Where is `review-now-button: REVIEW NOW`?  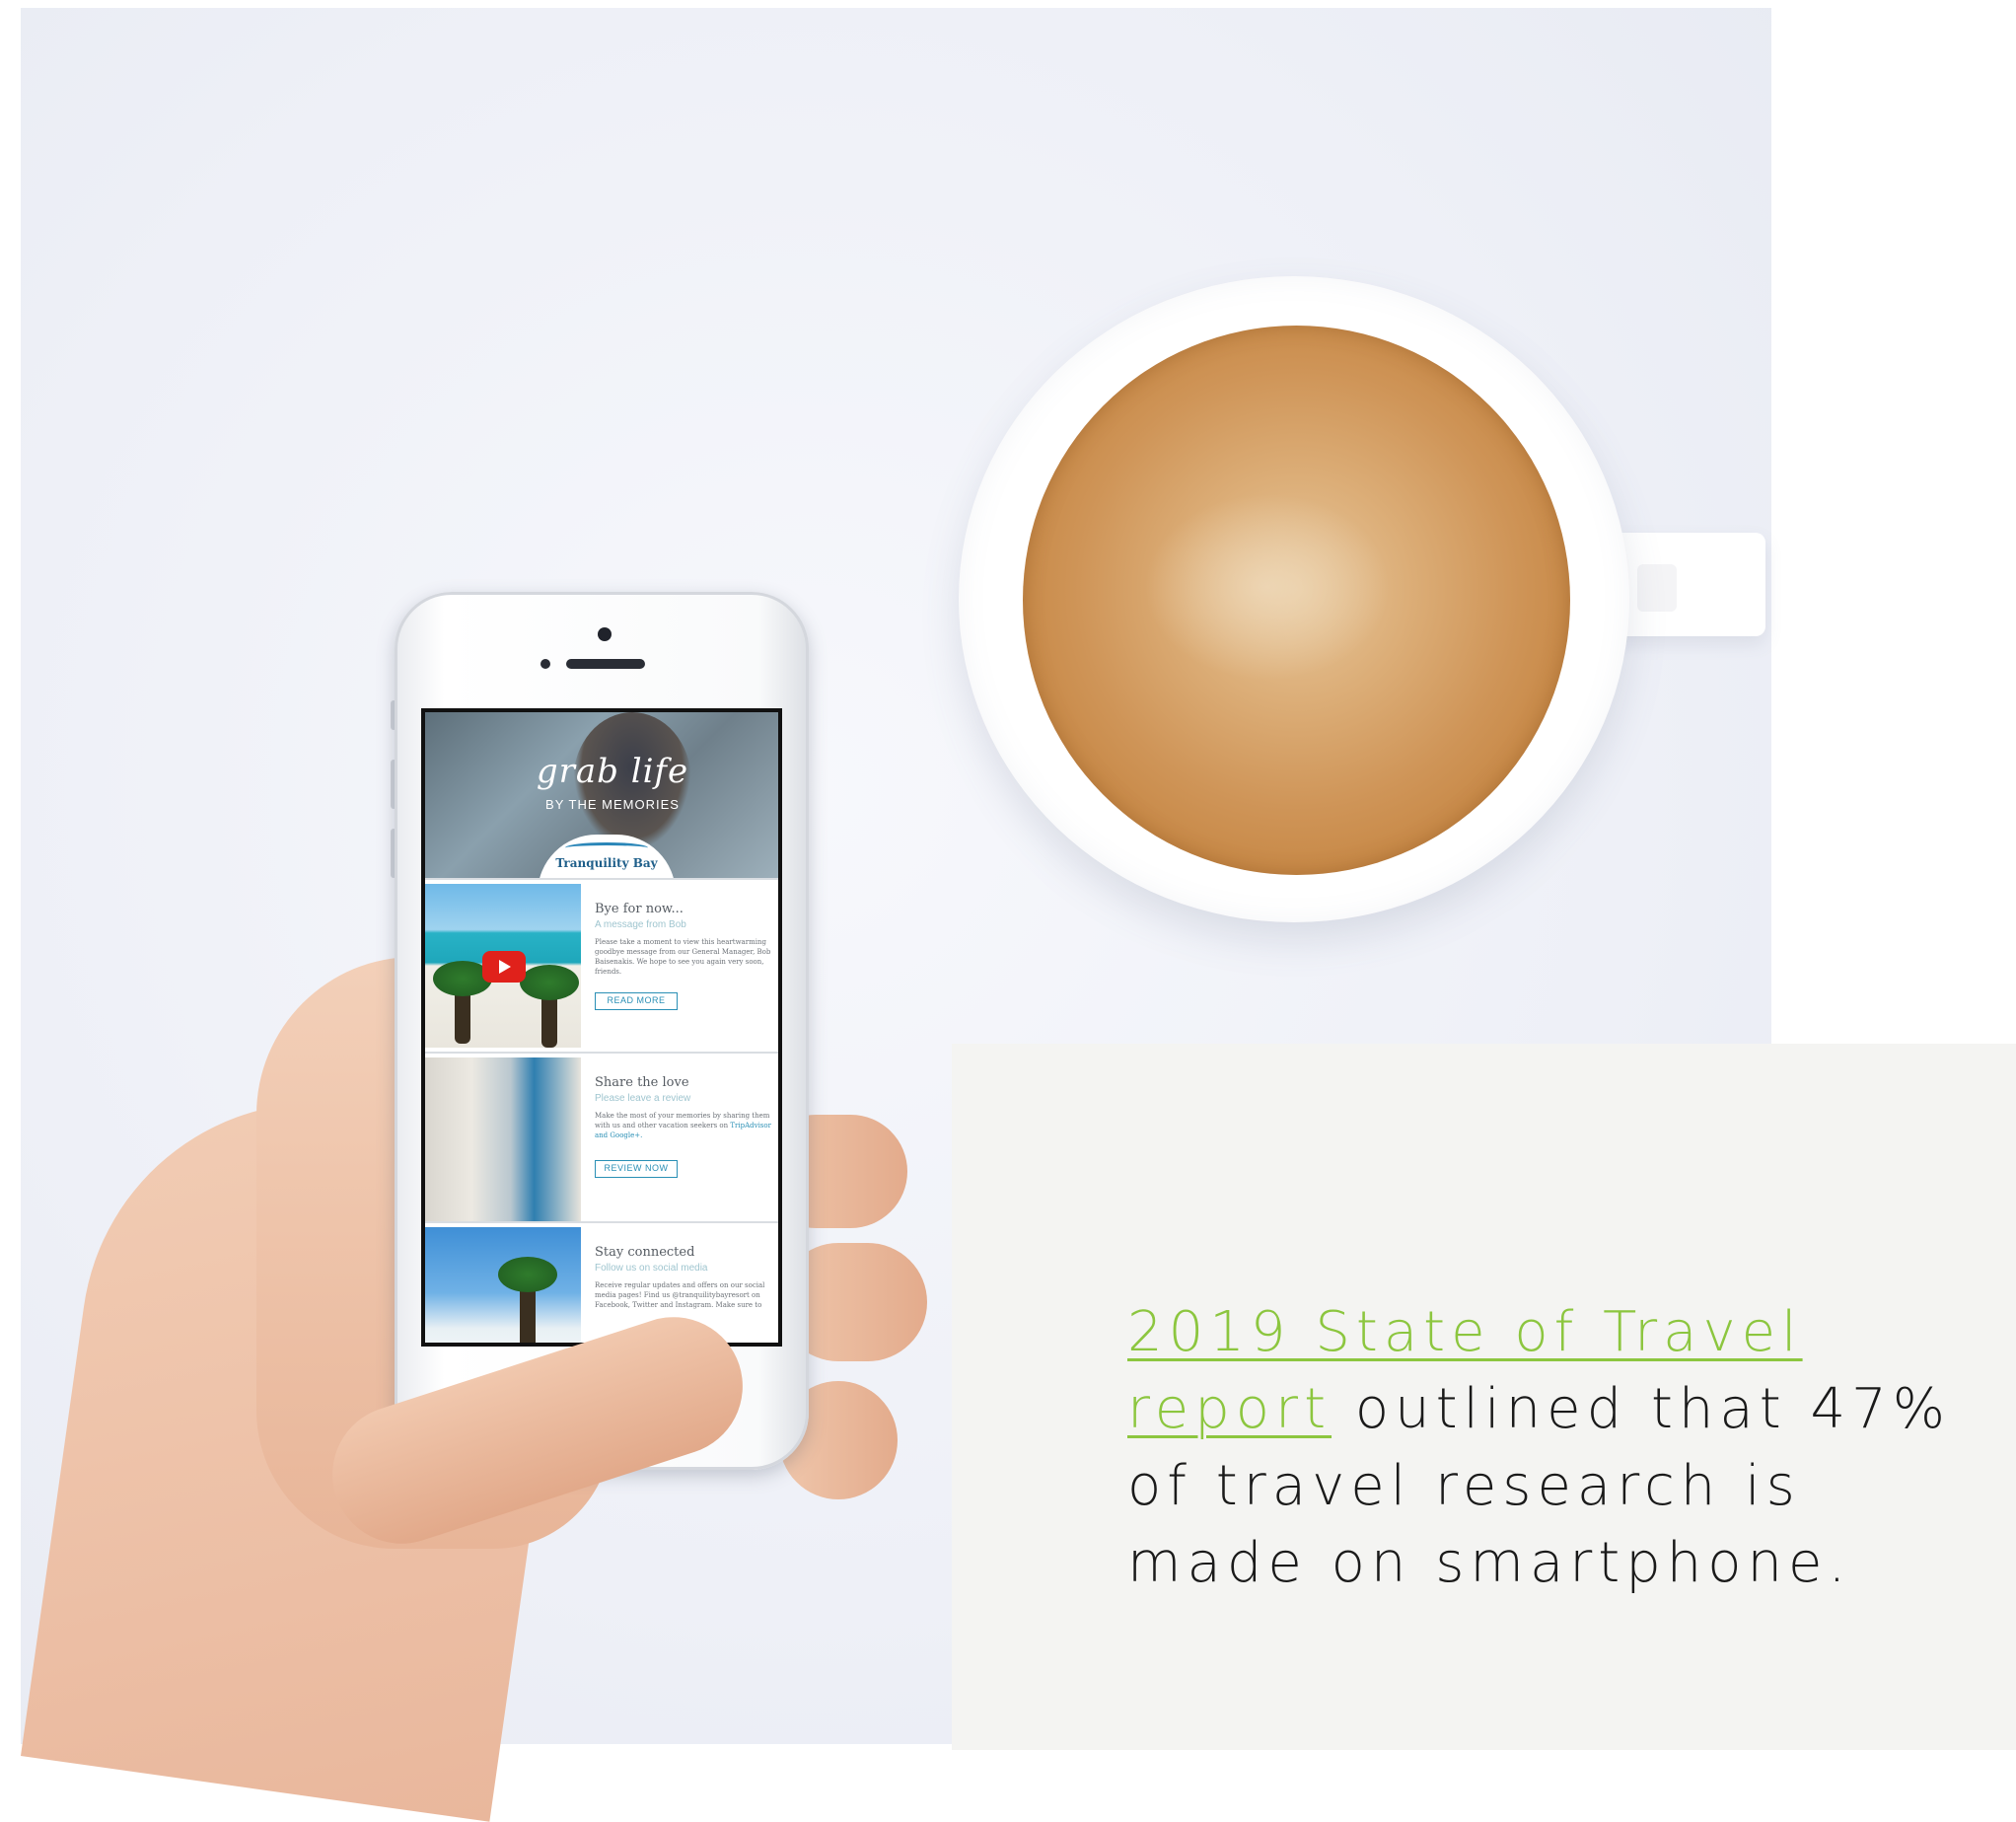
review-now-button: REVIEW NOW is located at coordinates (636, 1169).